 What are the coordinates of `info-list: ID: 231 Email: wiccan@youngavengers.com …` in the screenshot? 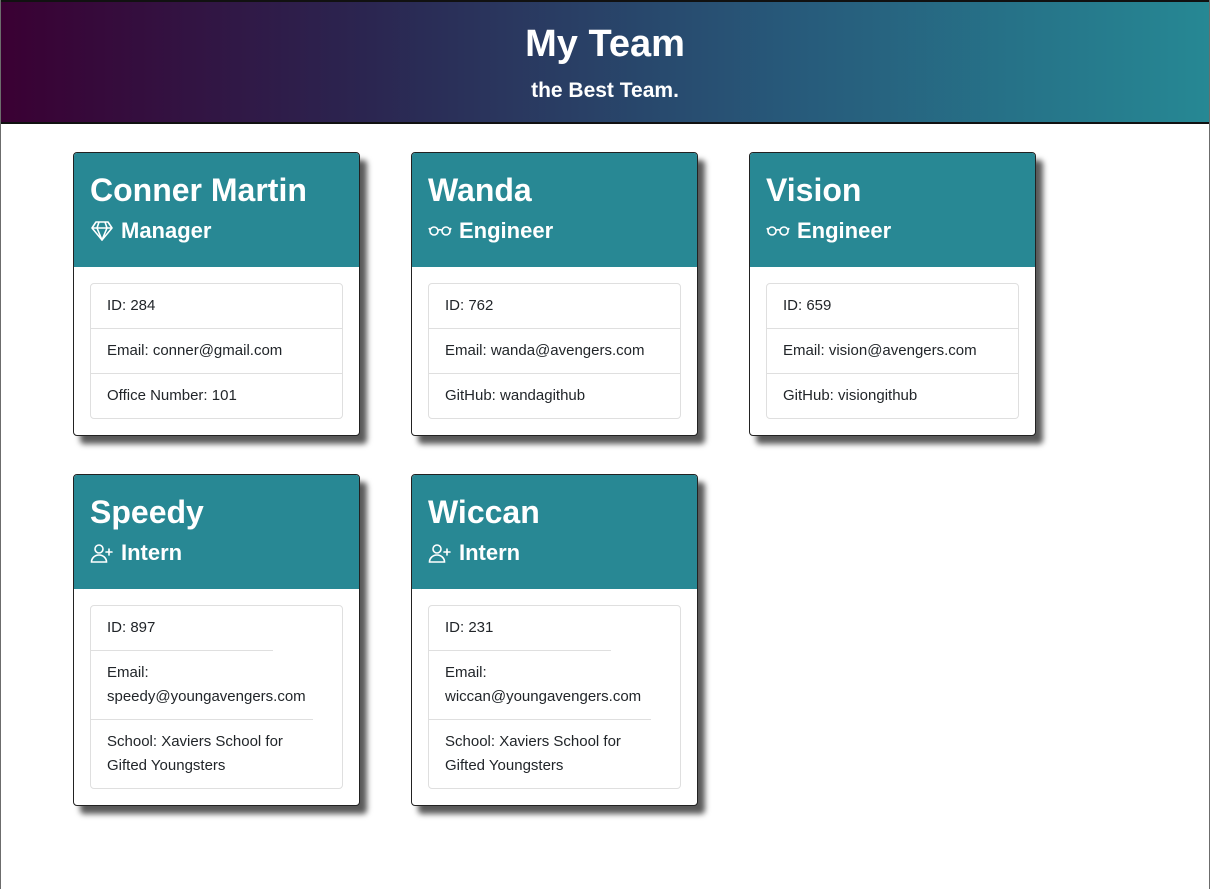 It's located at (554, 697).